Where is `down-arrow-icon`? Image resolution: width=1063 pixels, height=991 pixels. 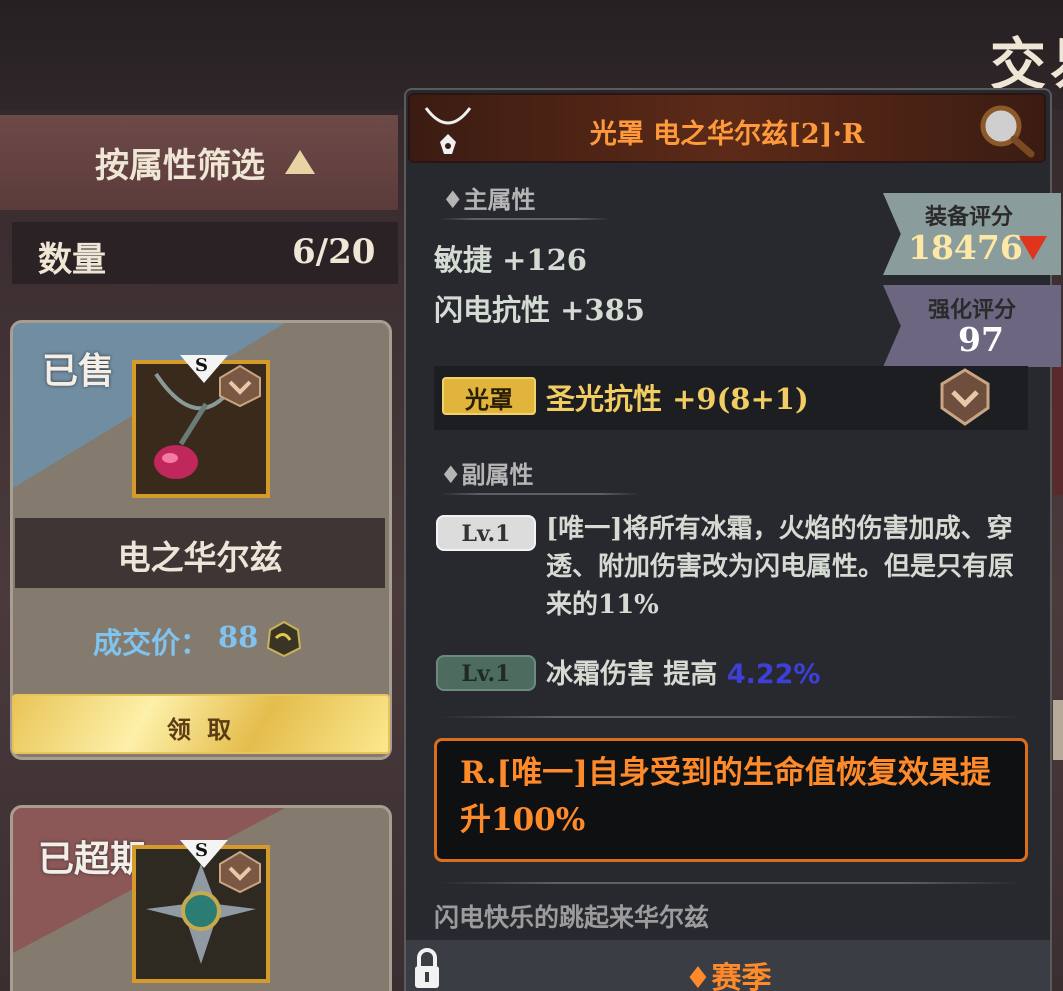
down-arrow-icon is located at coordinates (1033, 248).